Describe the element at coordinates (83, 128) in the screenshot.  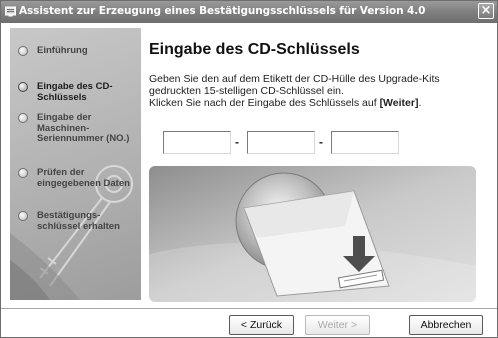
I see `step-label: Eingabe der Maschinen-Seriennummer (NO.)` at that location.